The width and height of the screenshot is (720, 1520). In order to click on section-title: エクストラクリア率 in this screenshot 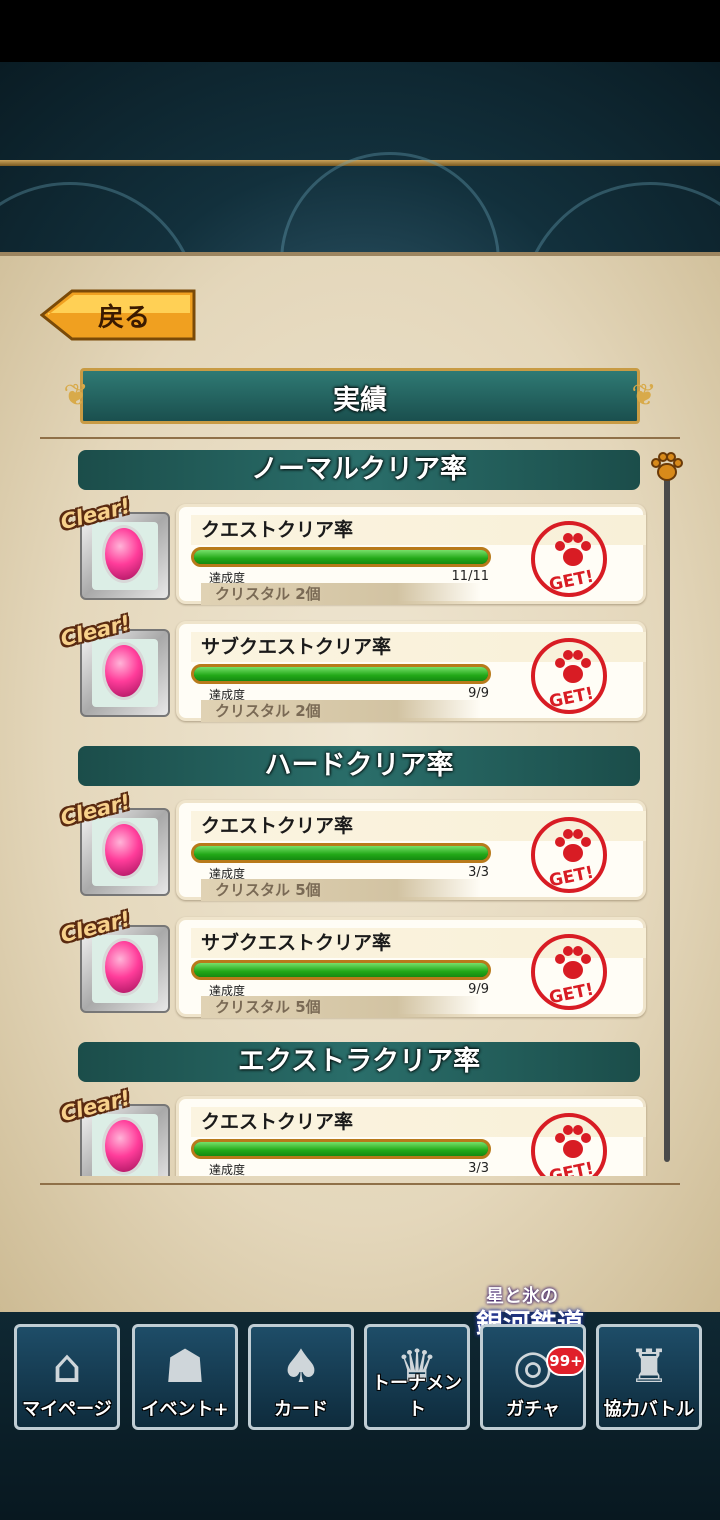, I will do `click(359, 1061)`.